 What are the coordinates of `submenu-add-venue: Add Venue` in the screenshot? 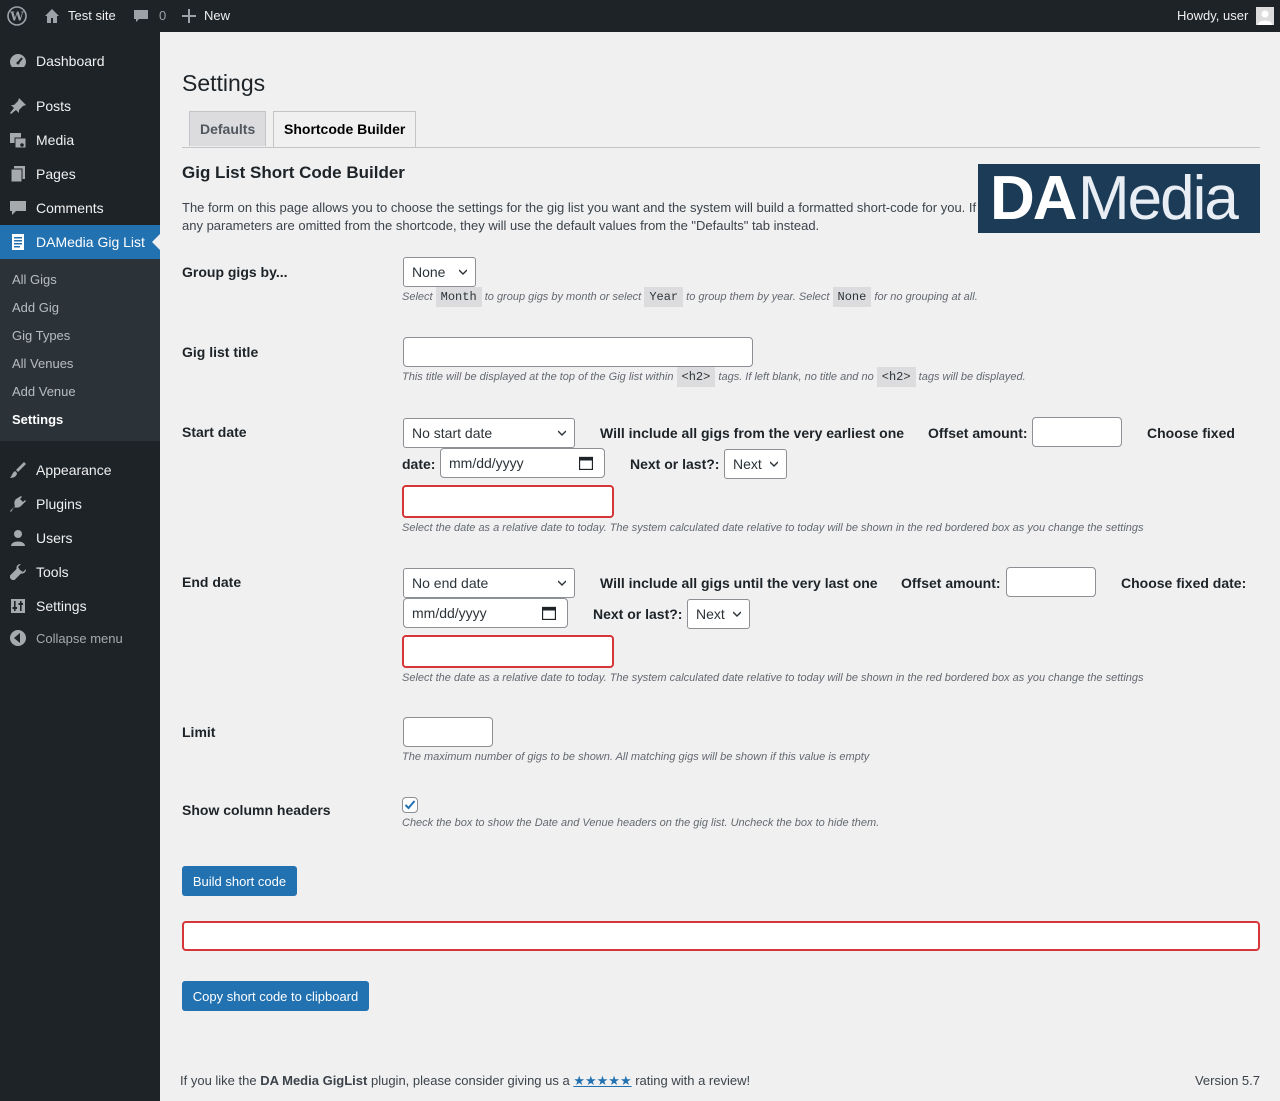 It's located at (44, 391).